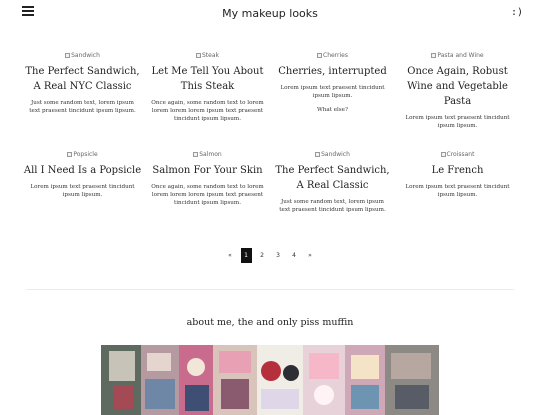 Image resolution: width=540 pixels, height=415 pixels. Describe the element at coordinates (457, 55) in the screenshot. I see `post-image: Pasta and Wine` at that location.